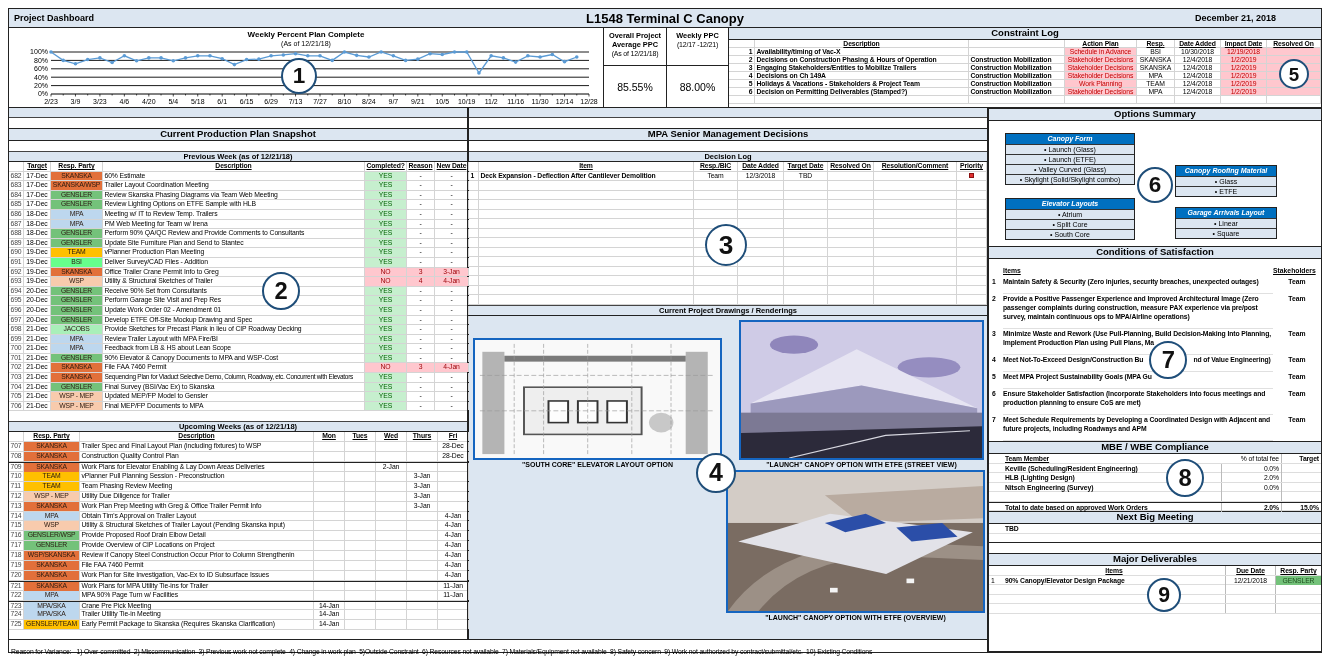  Describe the element at coordinates (635, 86) in the screenshot. I see `metric-value: 85.55%` at that location.